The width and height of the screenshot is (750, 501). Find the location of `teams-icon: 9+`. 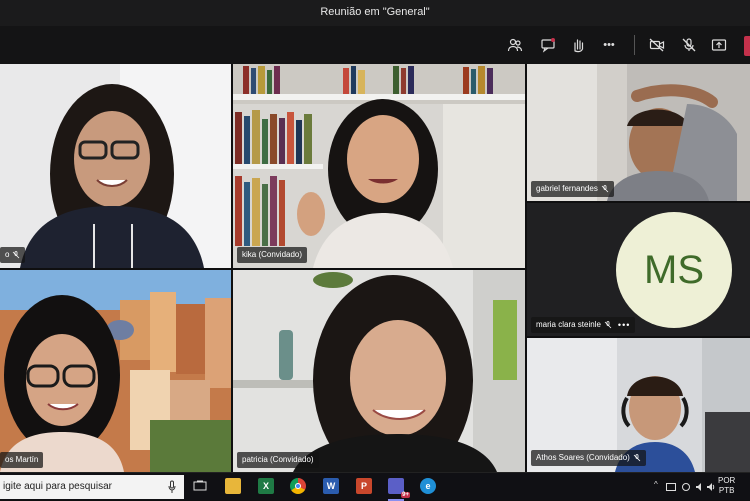

teams-icon: 9+ is located at coordinates (399, 488).